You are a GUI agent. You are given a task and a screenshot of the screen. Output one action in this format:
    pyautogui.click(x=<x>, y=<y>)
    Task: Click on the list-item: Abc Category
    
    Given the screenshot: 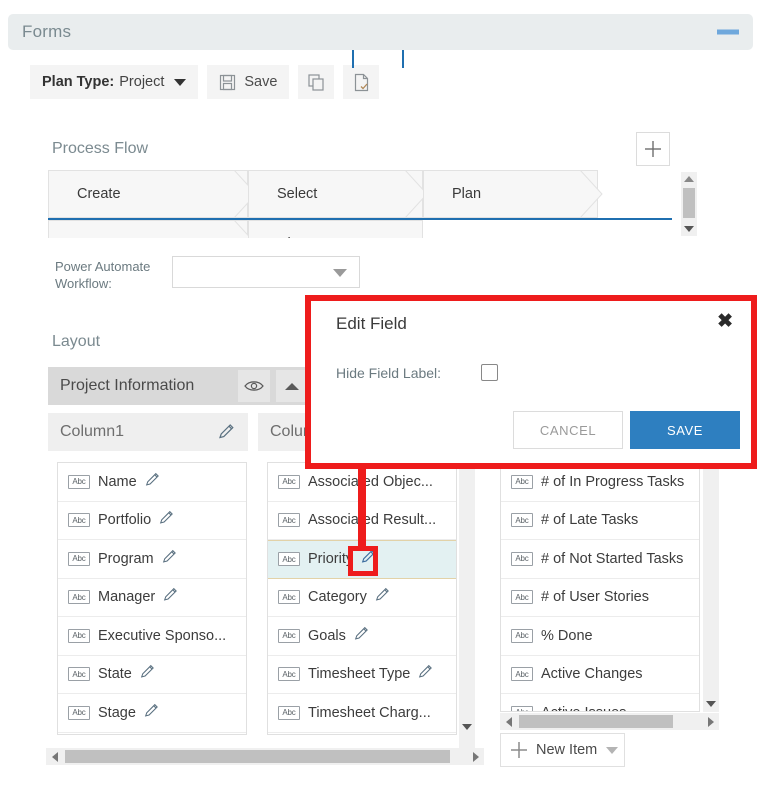 What is the action you would take?
    pyautogui.click(x=362, y=597)
    